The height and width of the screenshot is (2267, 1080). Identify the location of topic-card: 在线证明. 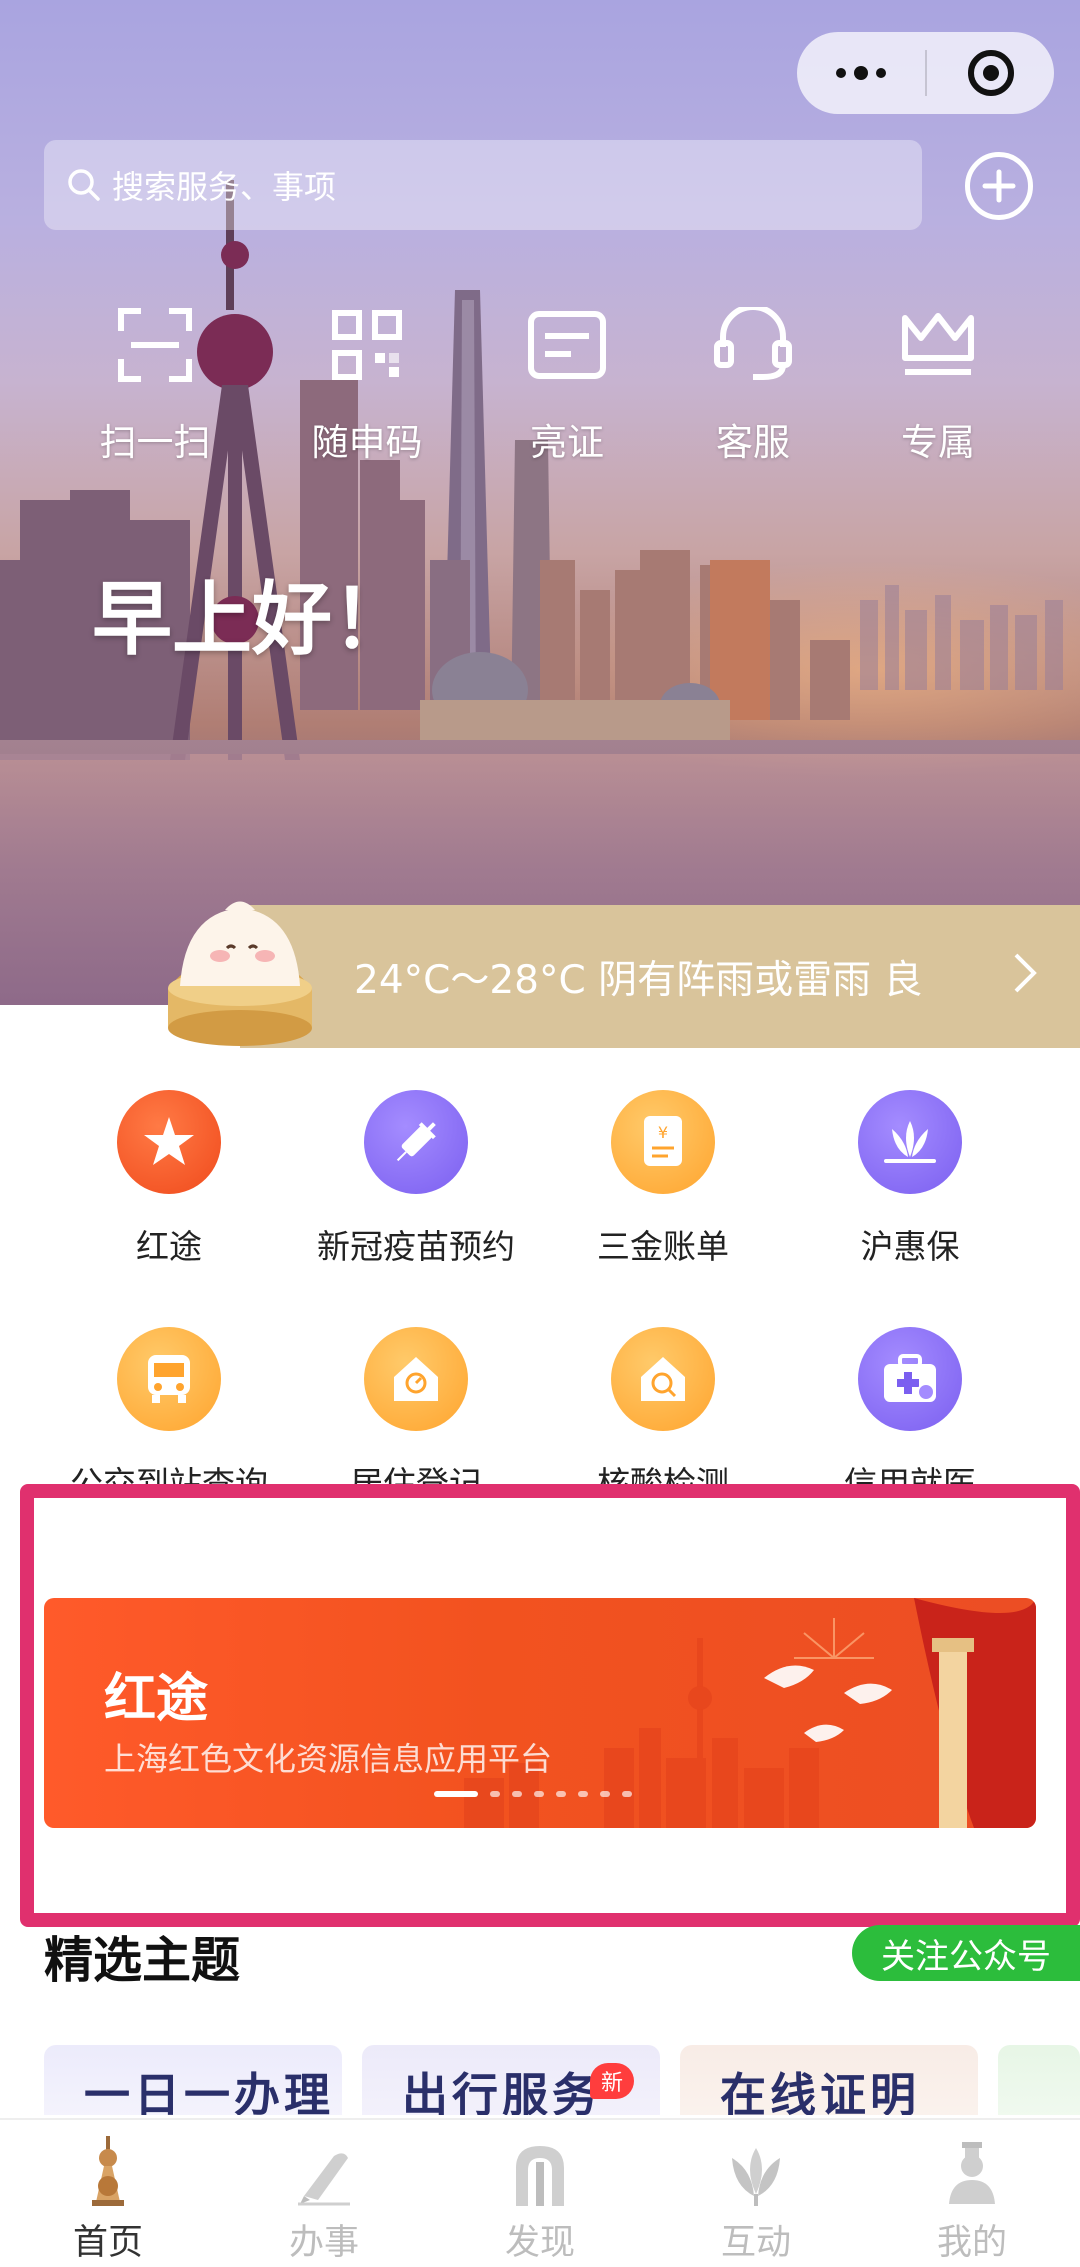
(829, 2080).